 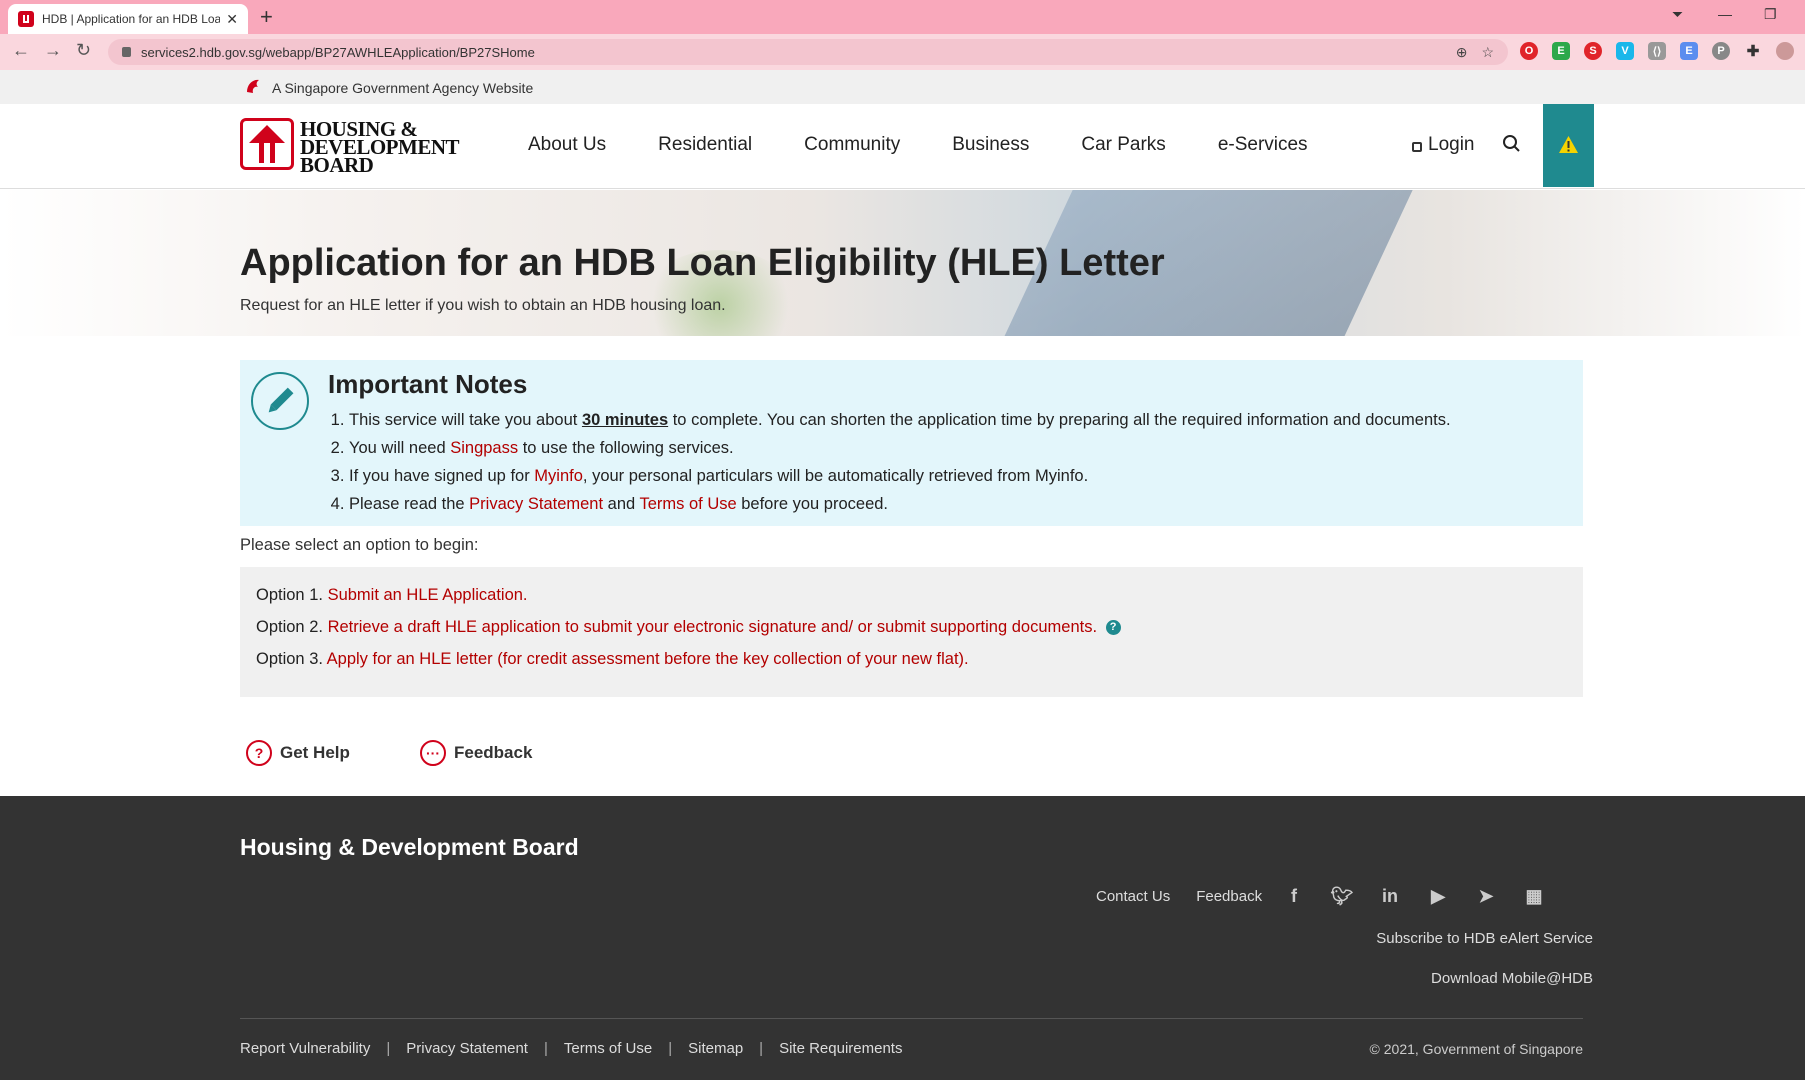 I want to click on privacy-statement-link: Privacy Statement, so click(x=536, y=504).